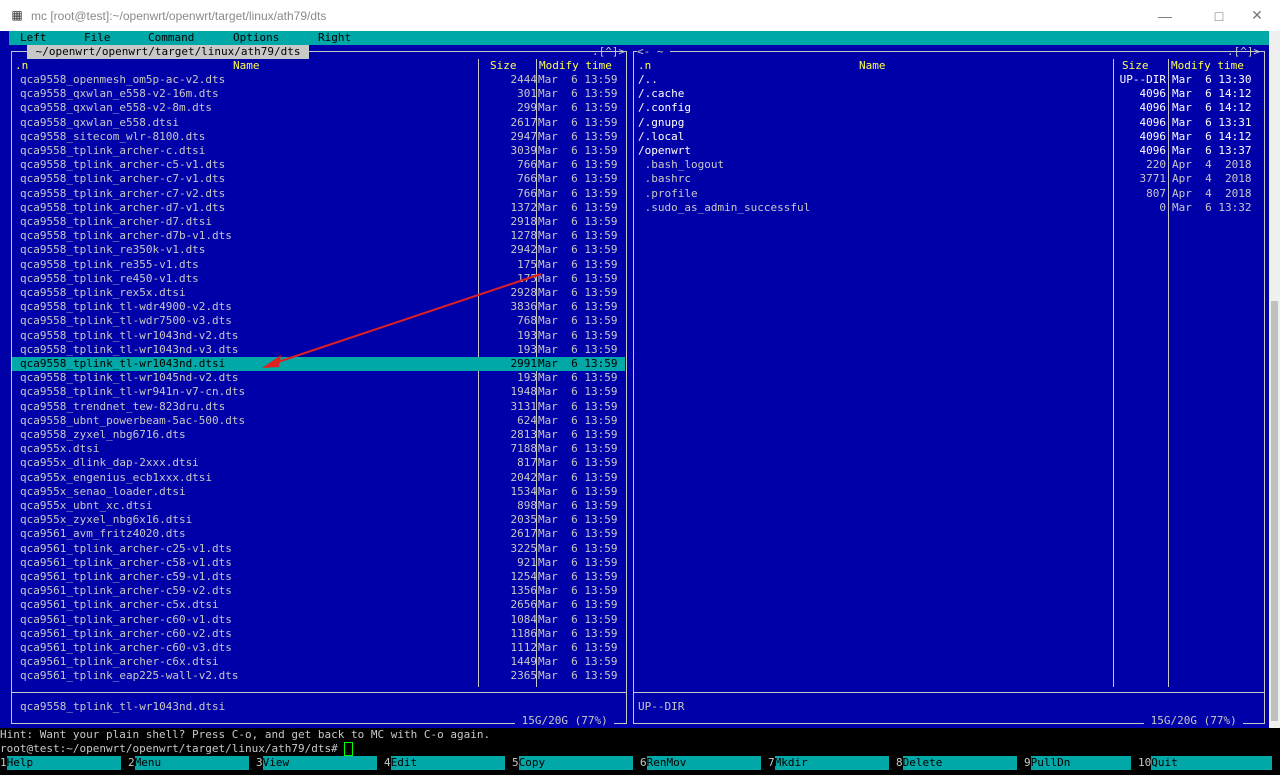 The width and height of the screenshot is (1280, 775). What do you see at coordinates (704, 763) in the screenshot?
I see `fkey-renmov: 6RenMov` at bounding box center [704, 763].